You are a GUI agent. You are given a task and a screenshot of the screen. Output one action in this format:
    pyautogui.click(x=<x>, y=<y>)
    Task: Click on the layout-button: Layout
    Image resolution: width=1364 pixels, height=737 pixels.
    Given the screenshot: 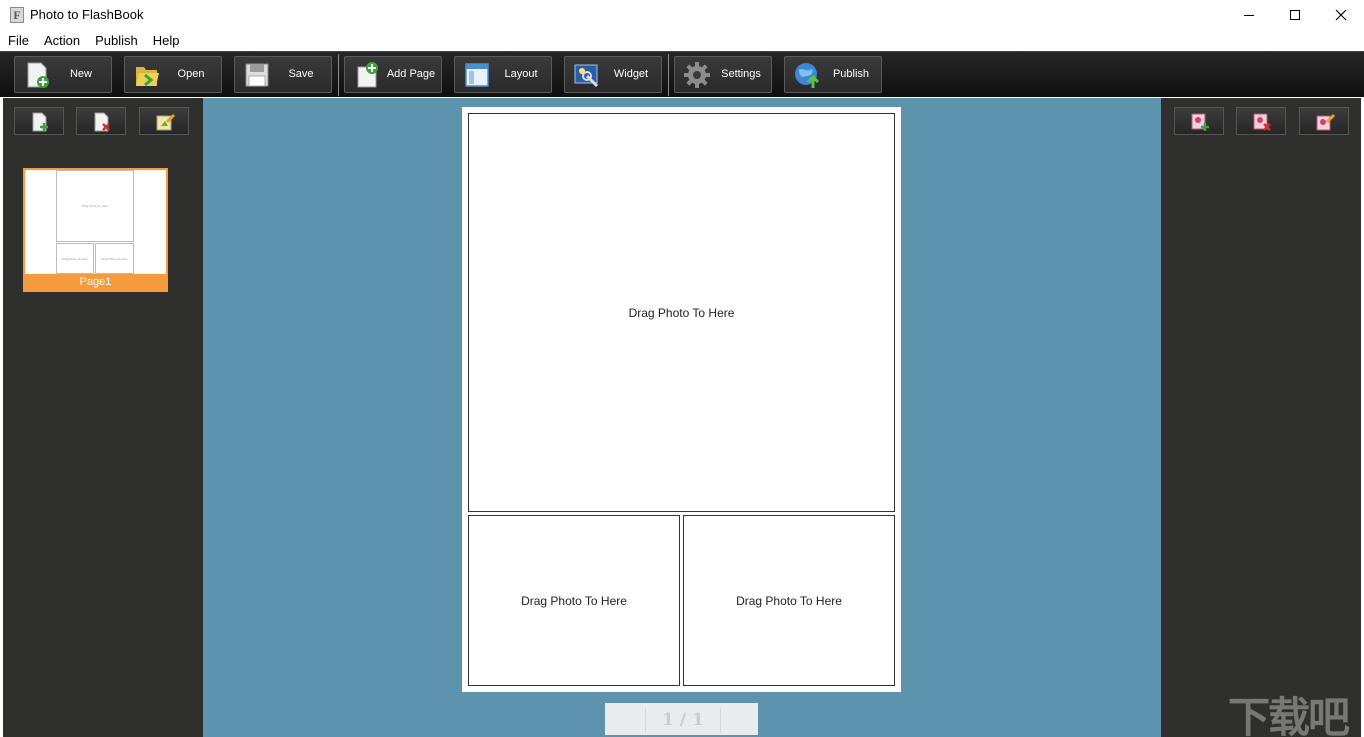 What is the action you would take?
    pyautogui.click(x=503, y=74)
    